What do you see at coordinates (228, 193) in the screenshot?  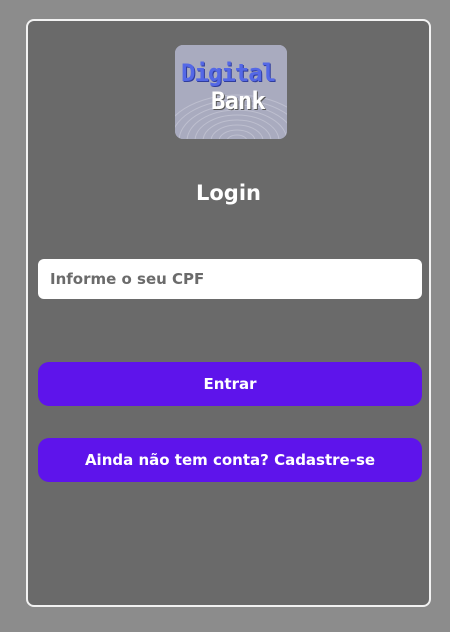 I see `page-title: Login` at bounding box center [228, 193].